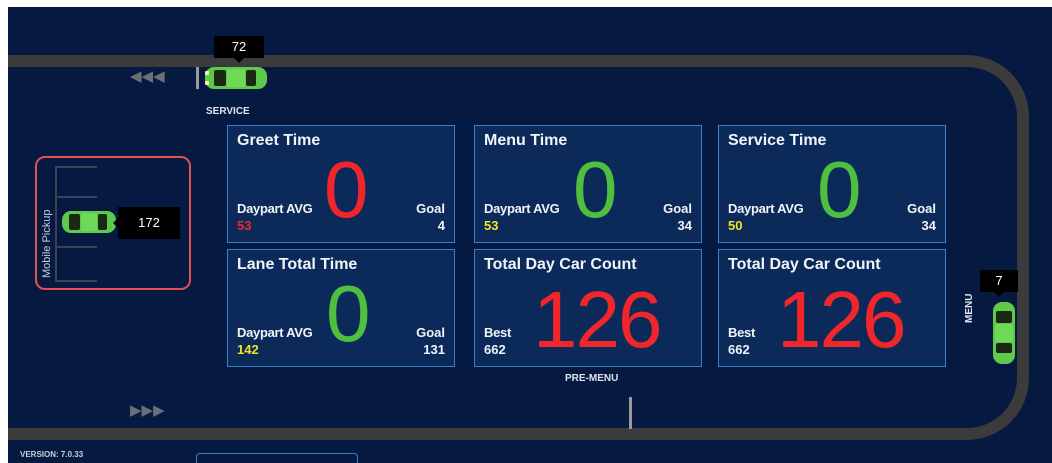 This screenshot has height=463, width=1052. Describe the element at coordinates (777, 140) in the screenshot. I see `tile-title: Service Time` at that location.